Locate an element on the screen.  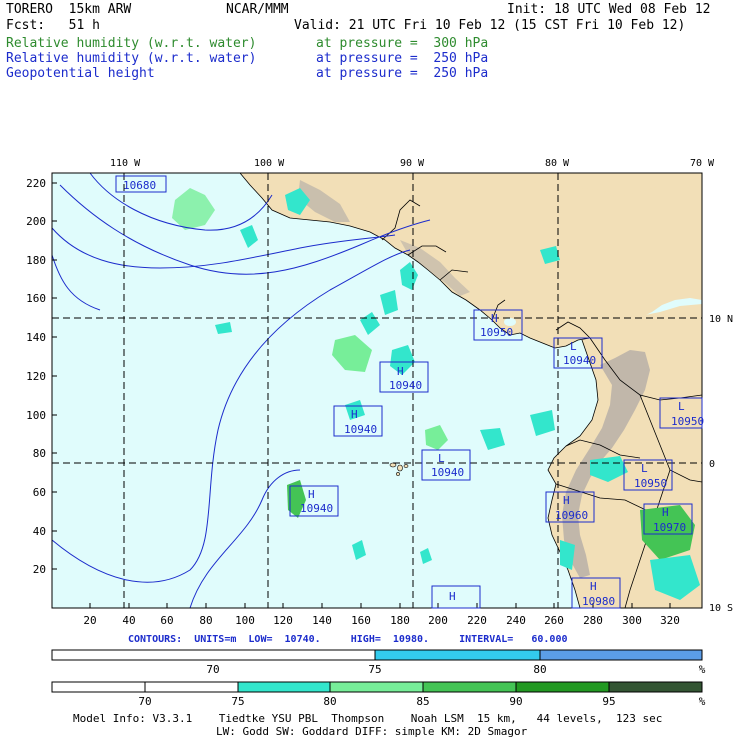
svg-text: 10680 is located at coordinates (139, 185).